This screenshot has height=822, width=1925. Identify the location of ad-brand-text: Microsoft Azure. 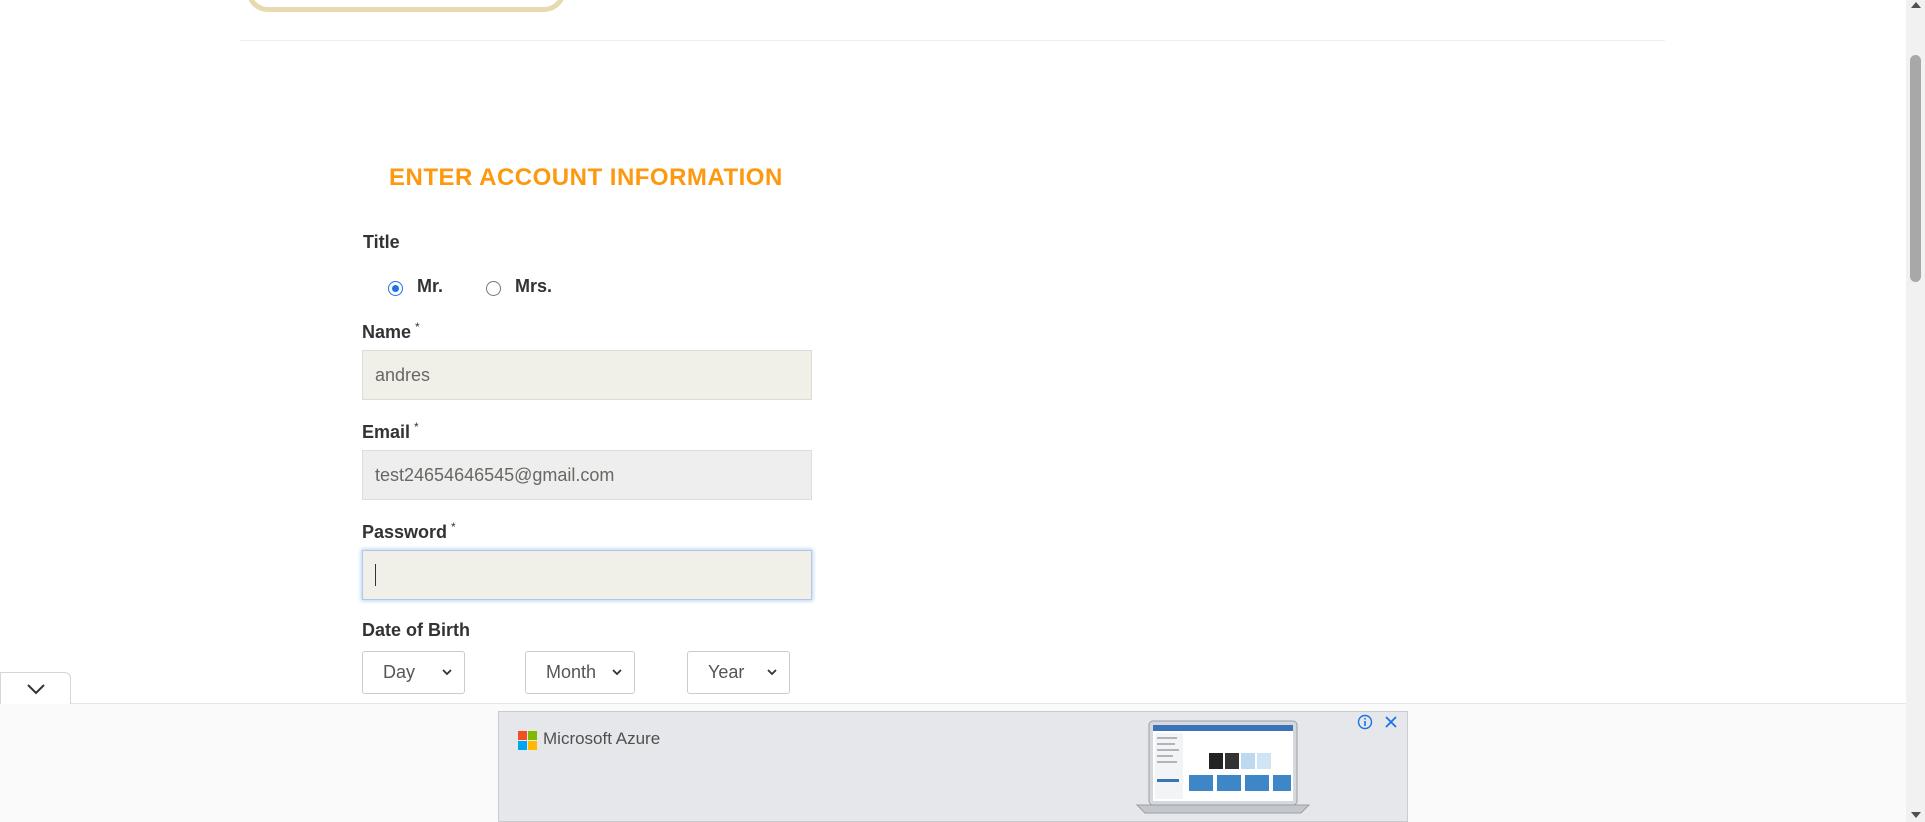
(602, 738).